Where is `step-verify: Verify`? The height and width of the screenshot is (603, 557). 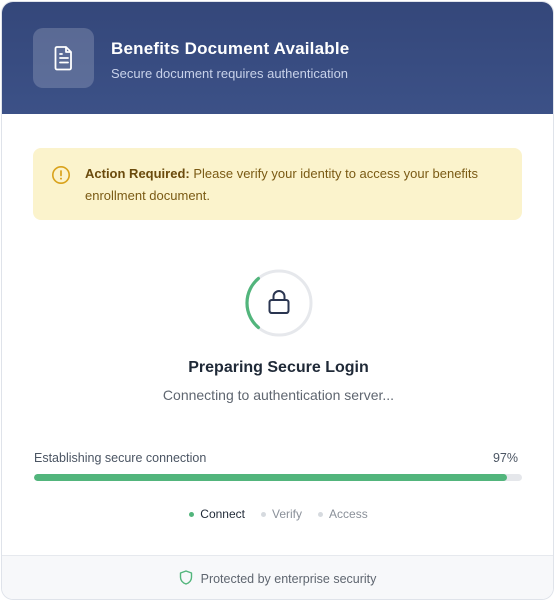 step-verify: Verify is located at coordinates (281, 514).